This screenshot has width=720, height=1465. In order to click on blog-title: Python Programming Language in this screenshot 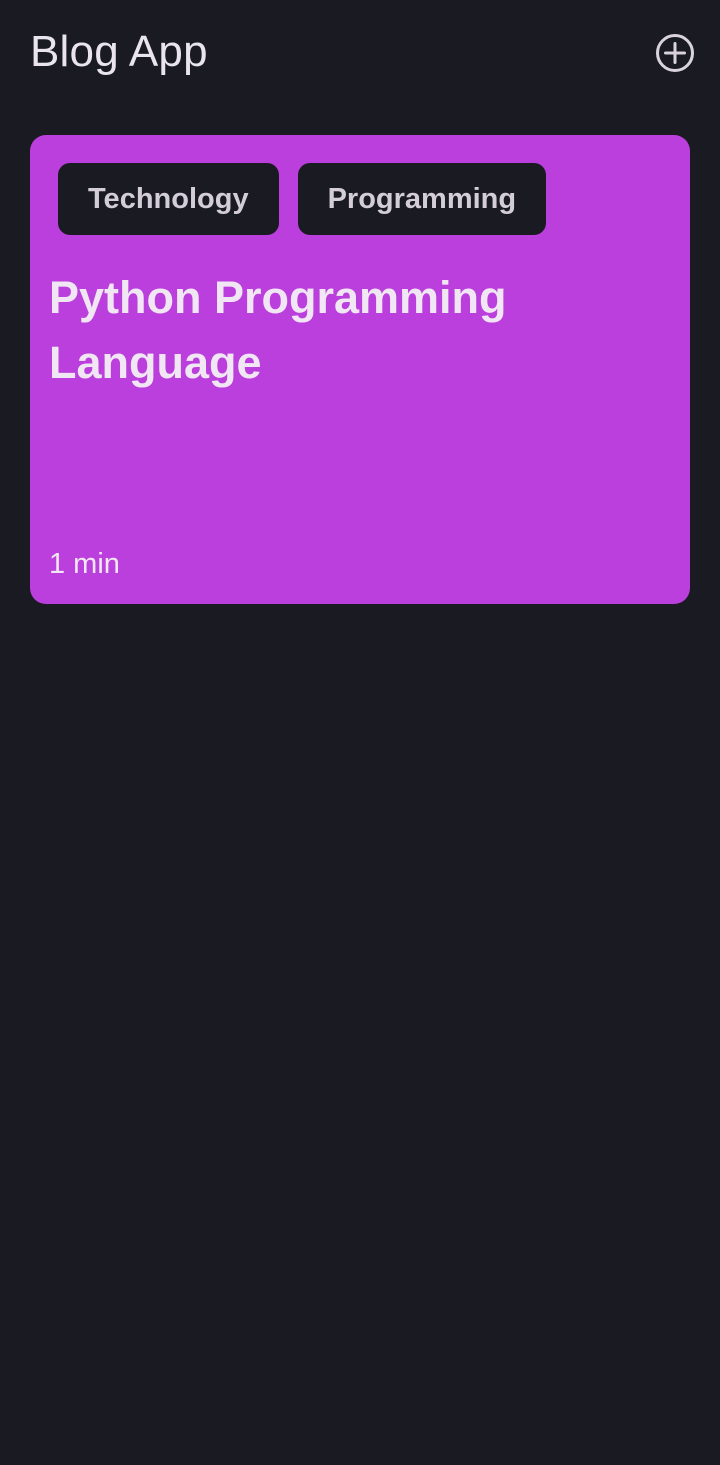, I will do `click(278, 330)`.